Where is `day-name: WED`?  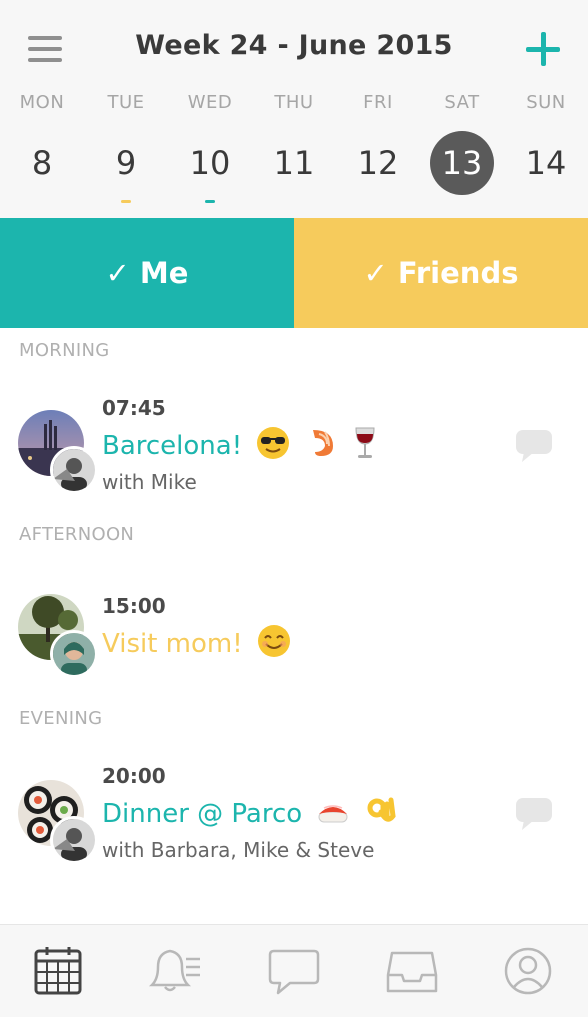 day-name: WED is located at coordinates (210, 102).